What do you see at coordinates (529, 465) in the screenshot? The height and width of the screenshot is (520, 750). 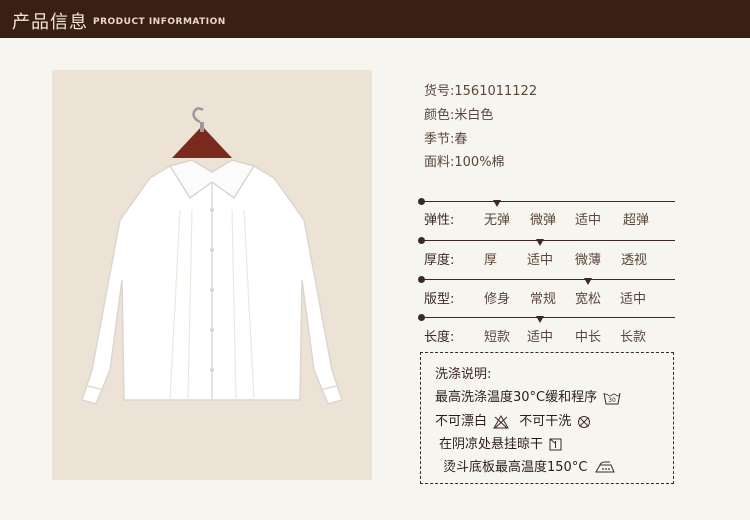 I see `wash-line-iron: 烫斗底板最高温度150°C` at bounding box center [529, 465].